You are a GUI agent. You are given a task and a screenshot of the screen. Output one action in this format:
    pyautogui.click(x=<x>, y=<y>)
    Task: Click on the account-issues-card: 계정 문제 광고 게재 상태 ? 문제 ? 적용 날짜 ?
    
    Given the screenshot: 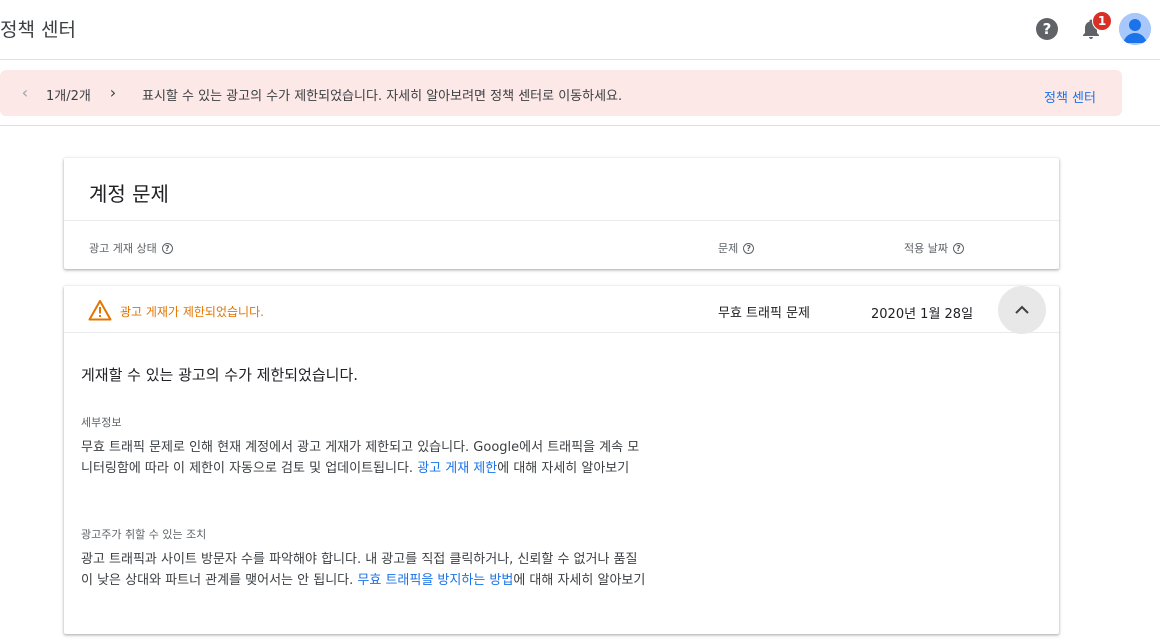 What is the action you would take?
    pyautogui.click(x=561, y=213)
    